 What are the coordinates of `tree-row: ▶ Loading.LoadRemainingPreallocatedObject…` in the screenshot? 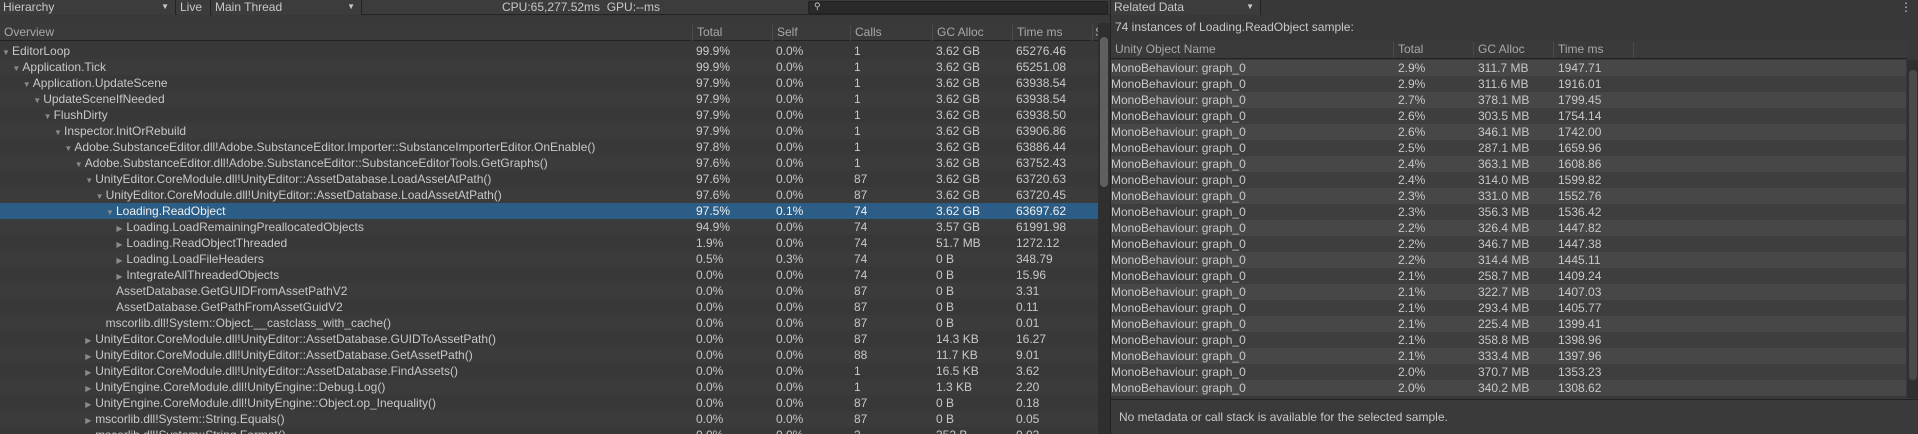 It's located at (549, 227).